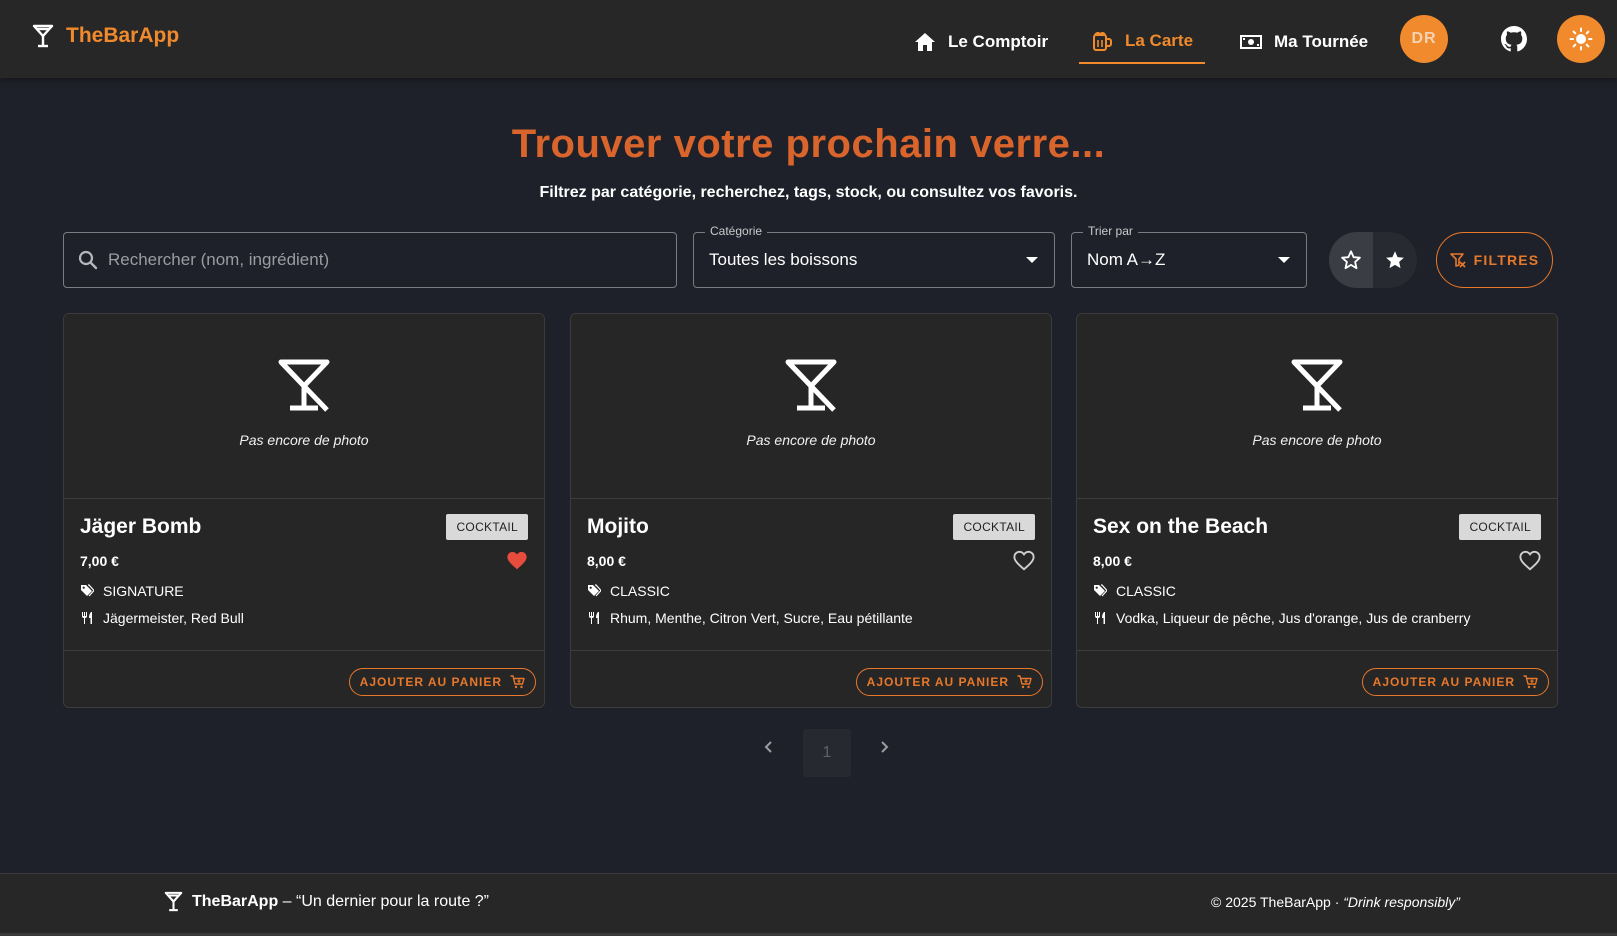 The image size is (1617, 936). I want to click on drink-ingredients-row: Jägermeister, Red Bull, so click(162, 618).